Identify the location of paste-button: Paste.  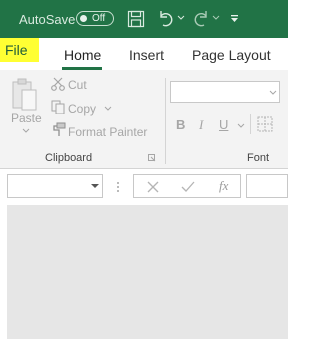
(26, 118).